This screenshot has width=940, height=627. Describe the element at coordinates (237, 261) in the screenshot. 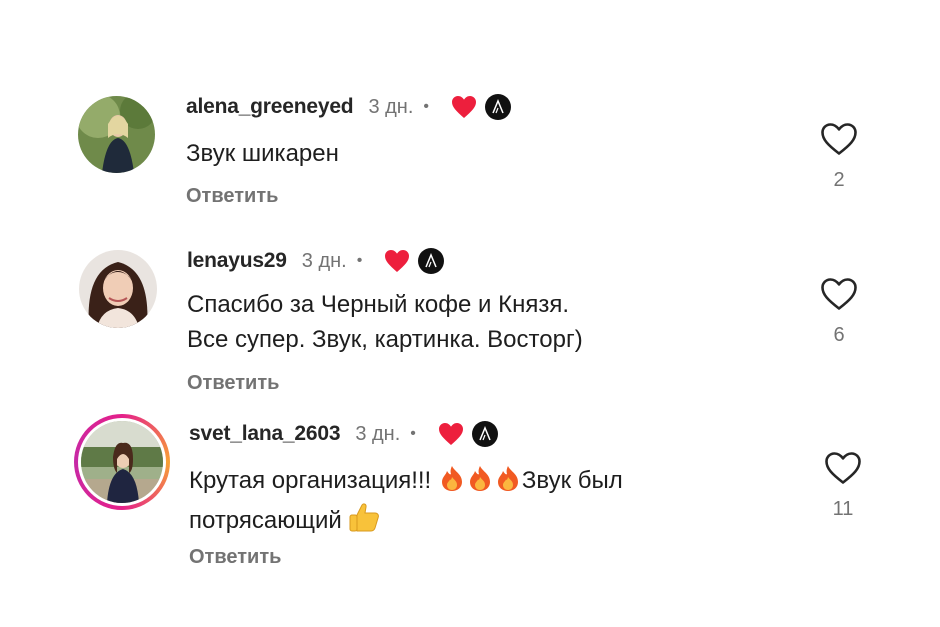

I see `username: lenayus29` at that location.